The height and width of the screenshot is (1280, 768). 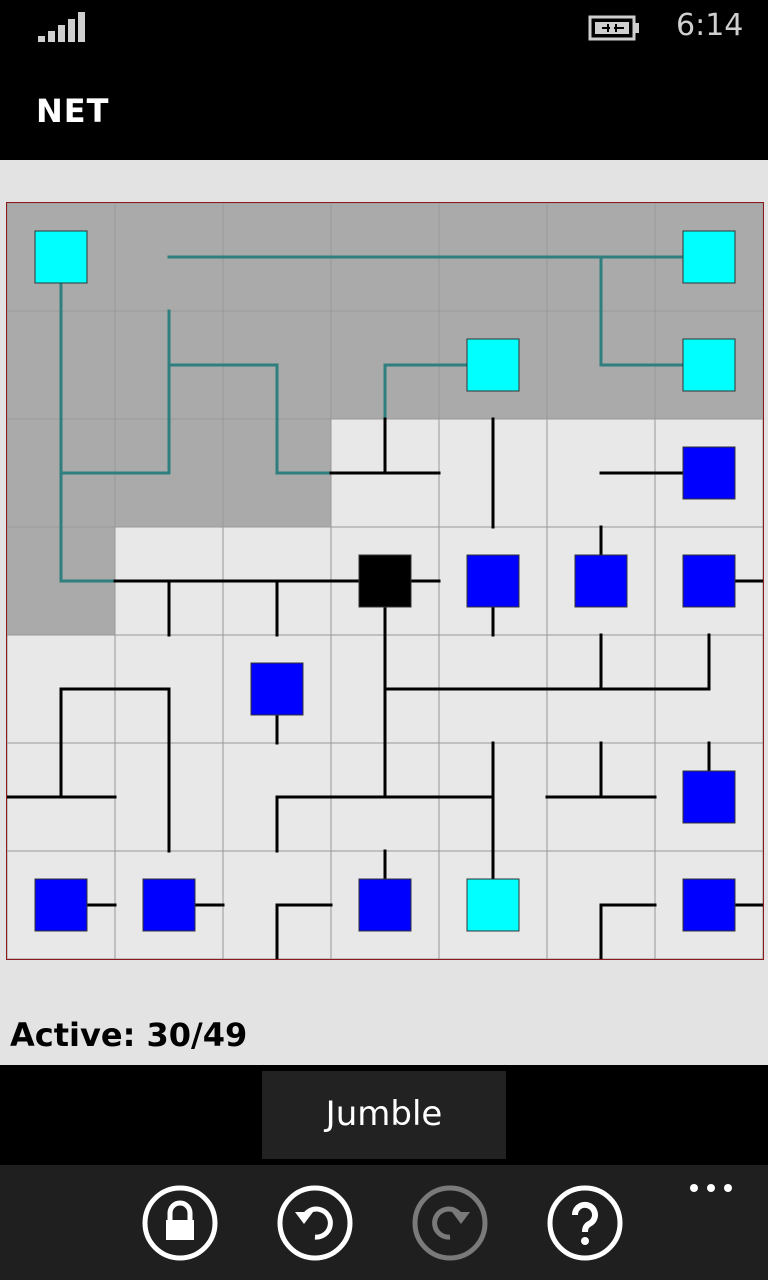 I want to click on app-bar, so click(x=384, y=1222).